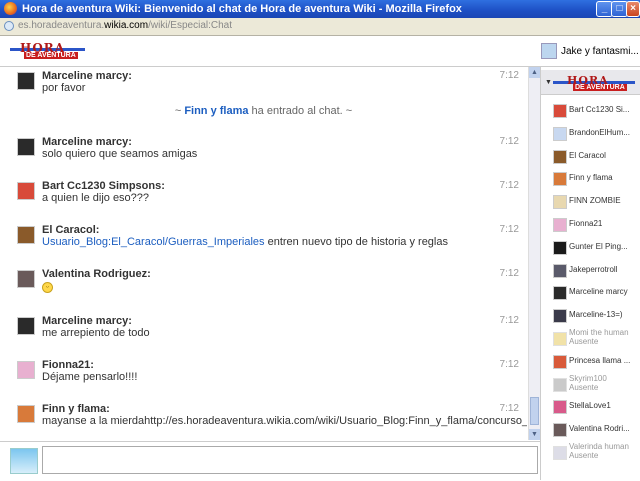 The height and width of the screenshot is (481, 640). Describe the element at coordinates (9, 26) in the screenshot. I see `globe-icon` at that location.